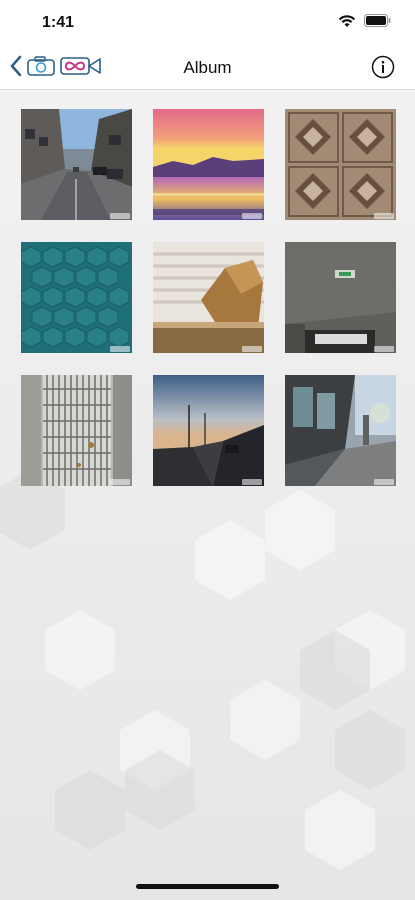  I want to click on photo-thumbnail-dusk-road, so click(208, 430).